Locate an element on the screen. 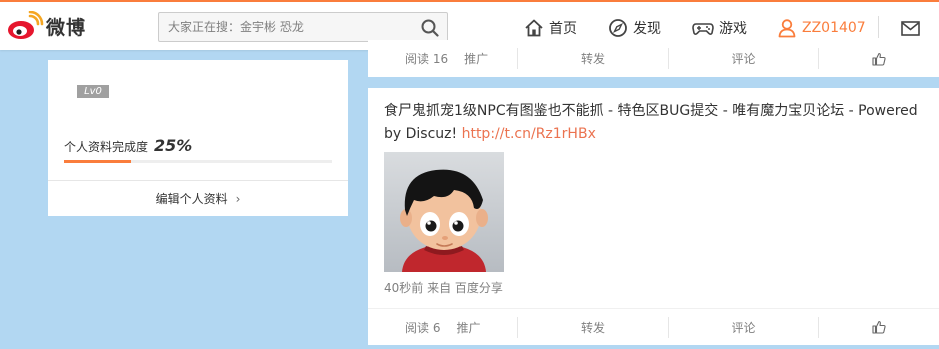 This screenshot has height=349, width=939. post-action-bar: 阅读 6 推广 转发 评论 is located at coordinates (653, 326).